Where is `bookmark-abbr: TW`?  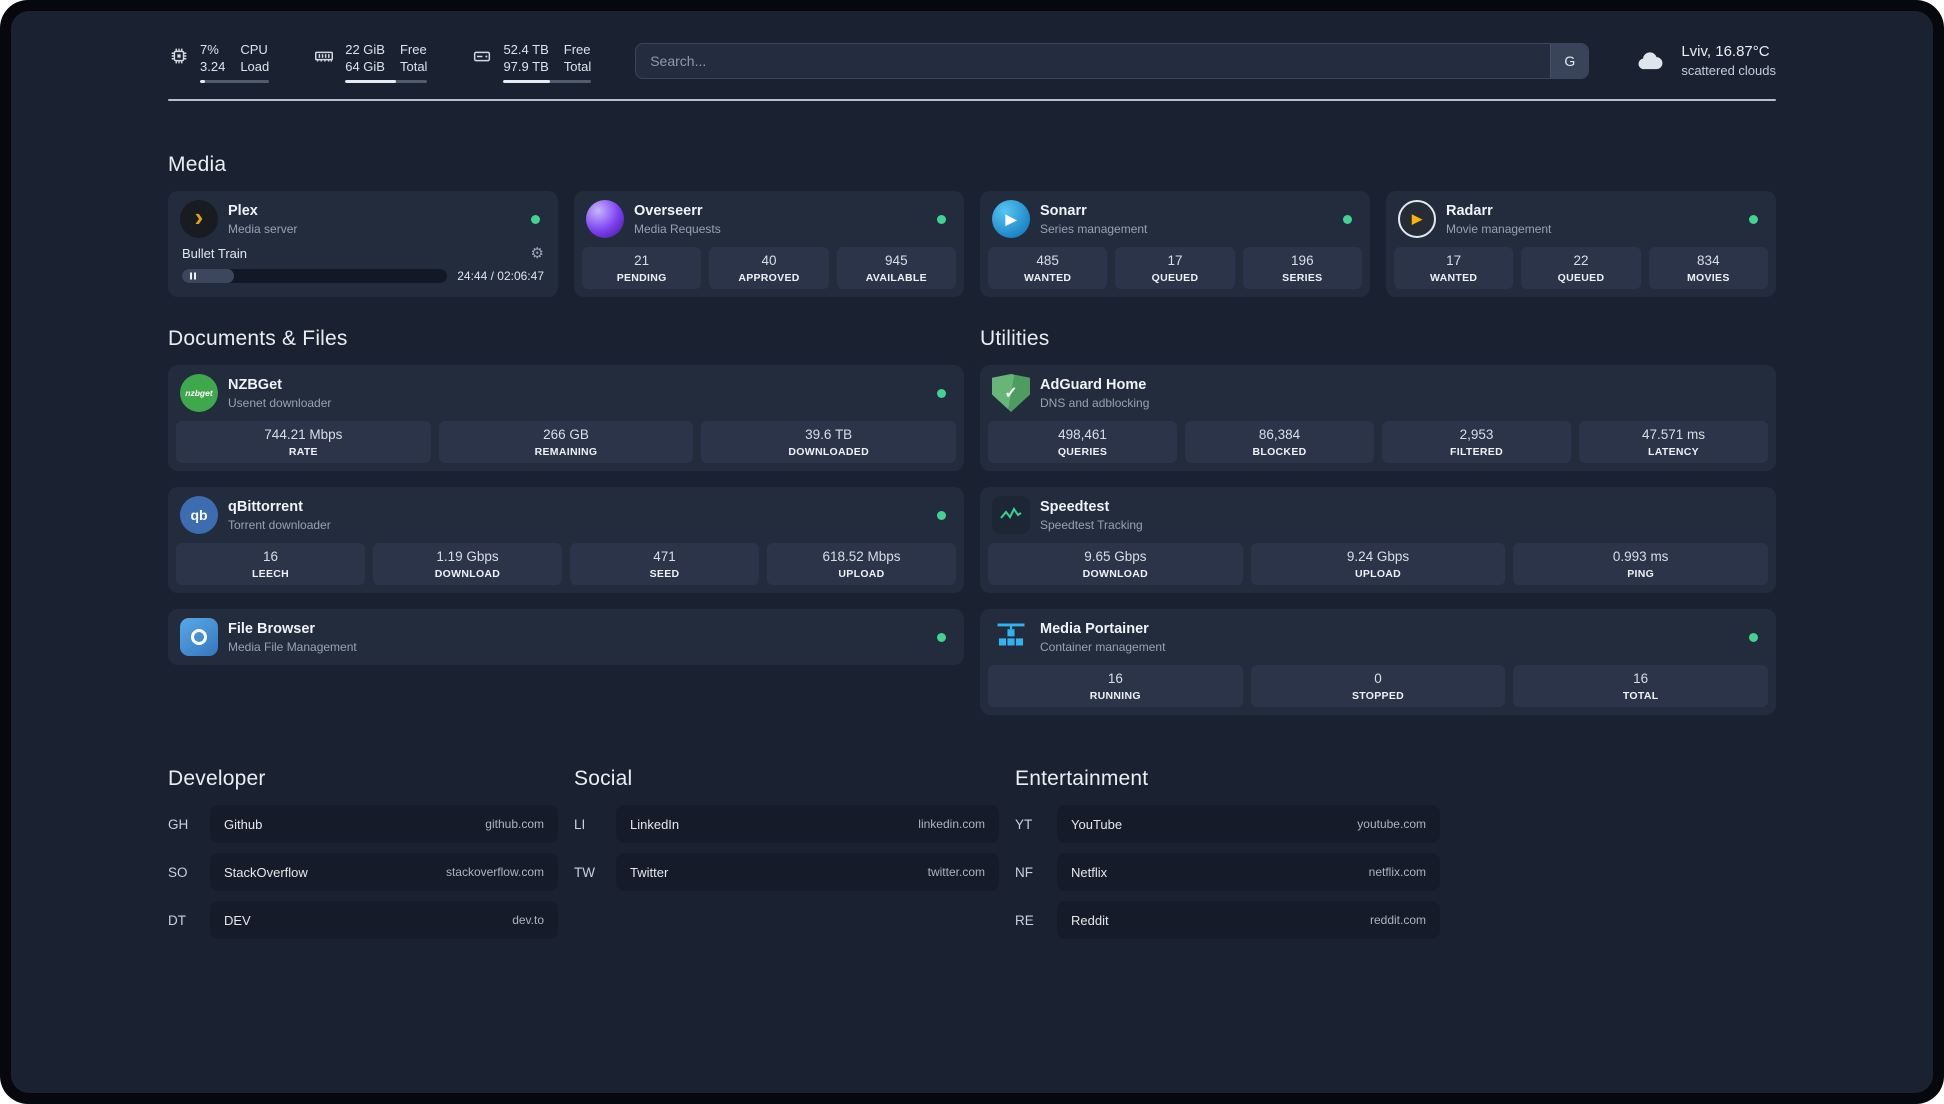
bookmark-abbr: TW is located at coordinates (584, 872).